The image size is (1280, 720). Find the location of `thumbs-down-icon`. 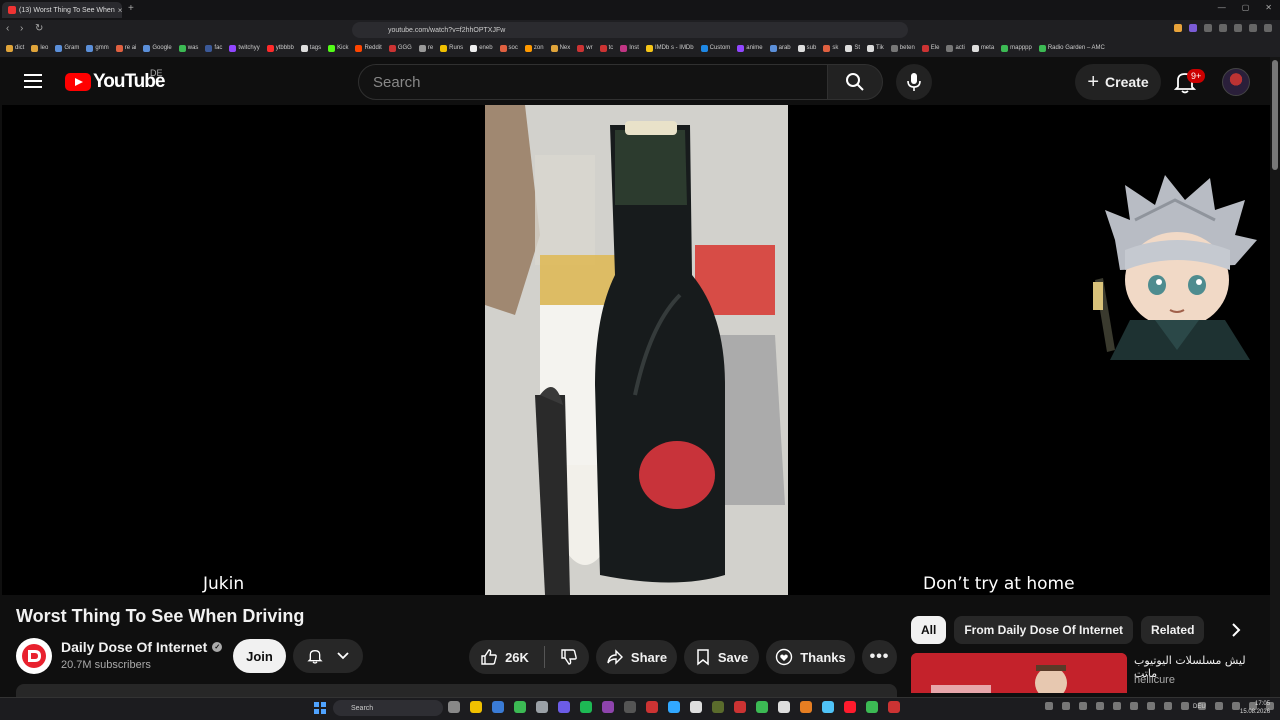

thumbs-down-icon is located at coordinates (569, 657).